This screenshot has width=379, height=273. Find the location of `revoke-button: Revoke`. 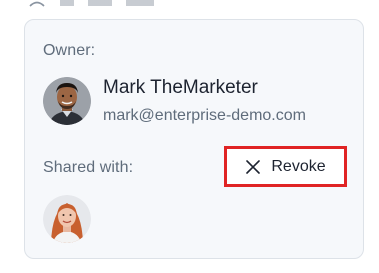

revoke-button: Revoke is located at coordinates (285, 166).